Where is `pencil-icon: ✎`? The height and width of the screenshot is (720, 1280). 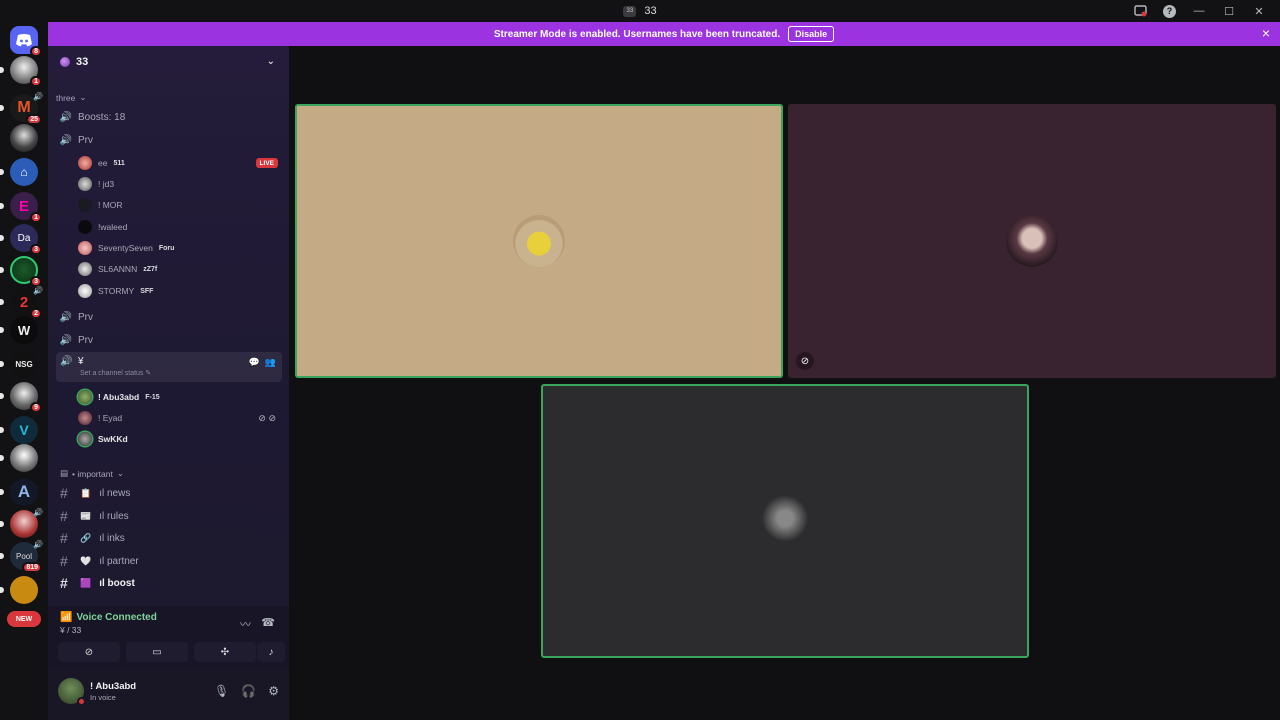
pencil-icon: ✎ is located at coordinates (148, 373).